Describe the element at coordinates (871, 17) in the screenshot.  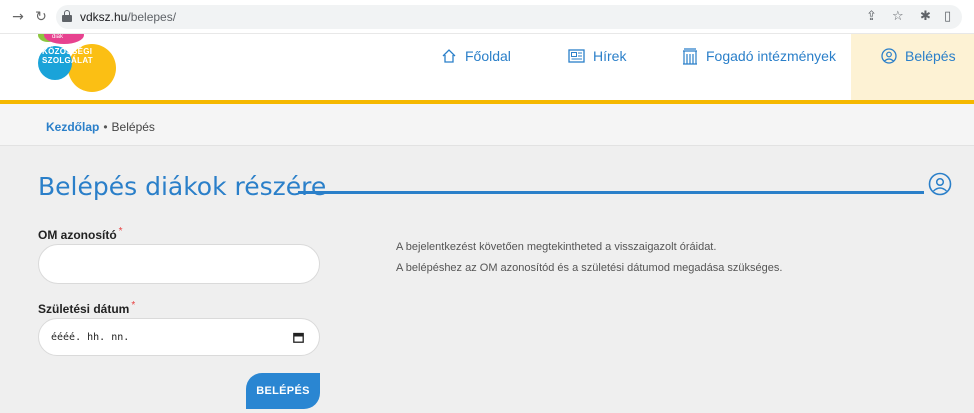
I see `share-icon: ⇪` at that location.